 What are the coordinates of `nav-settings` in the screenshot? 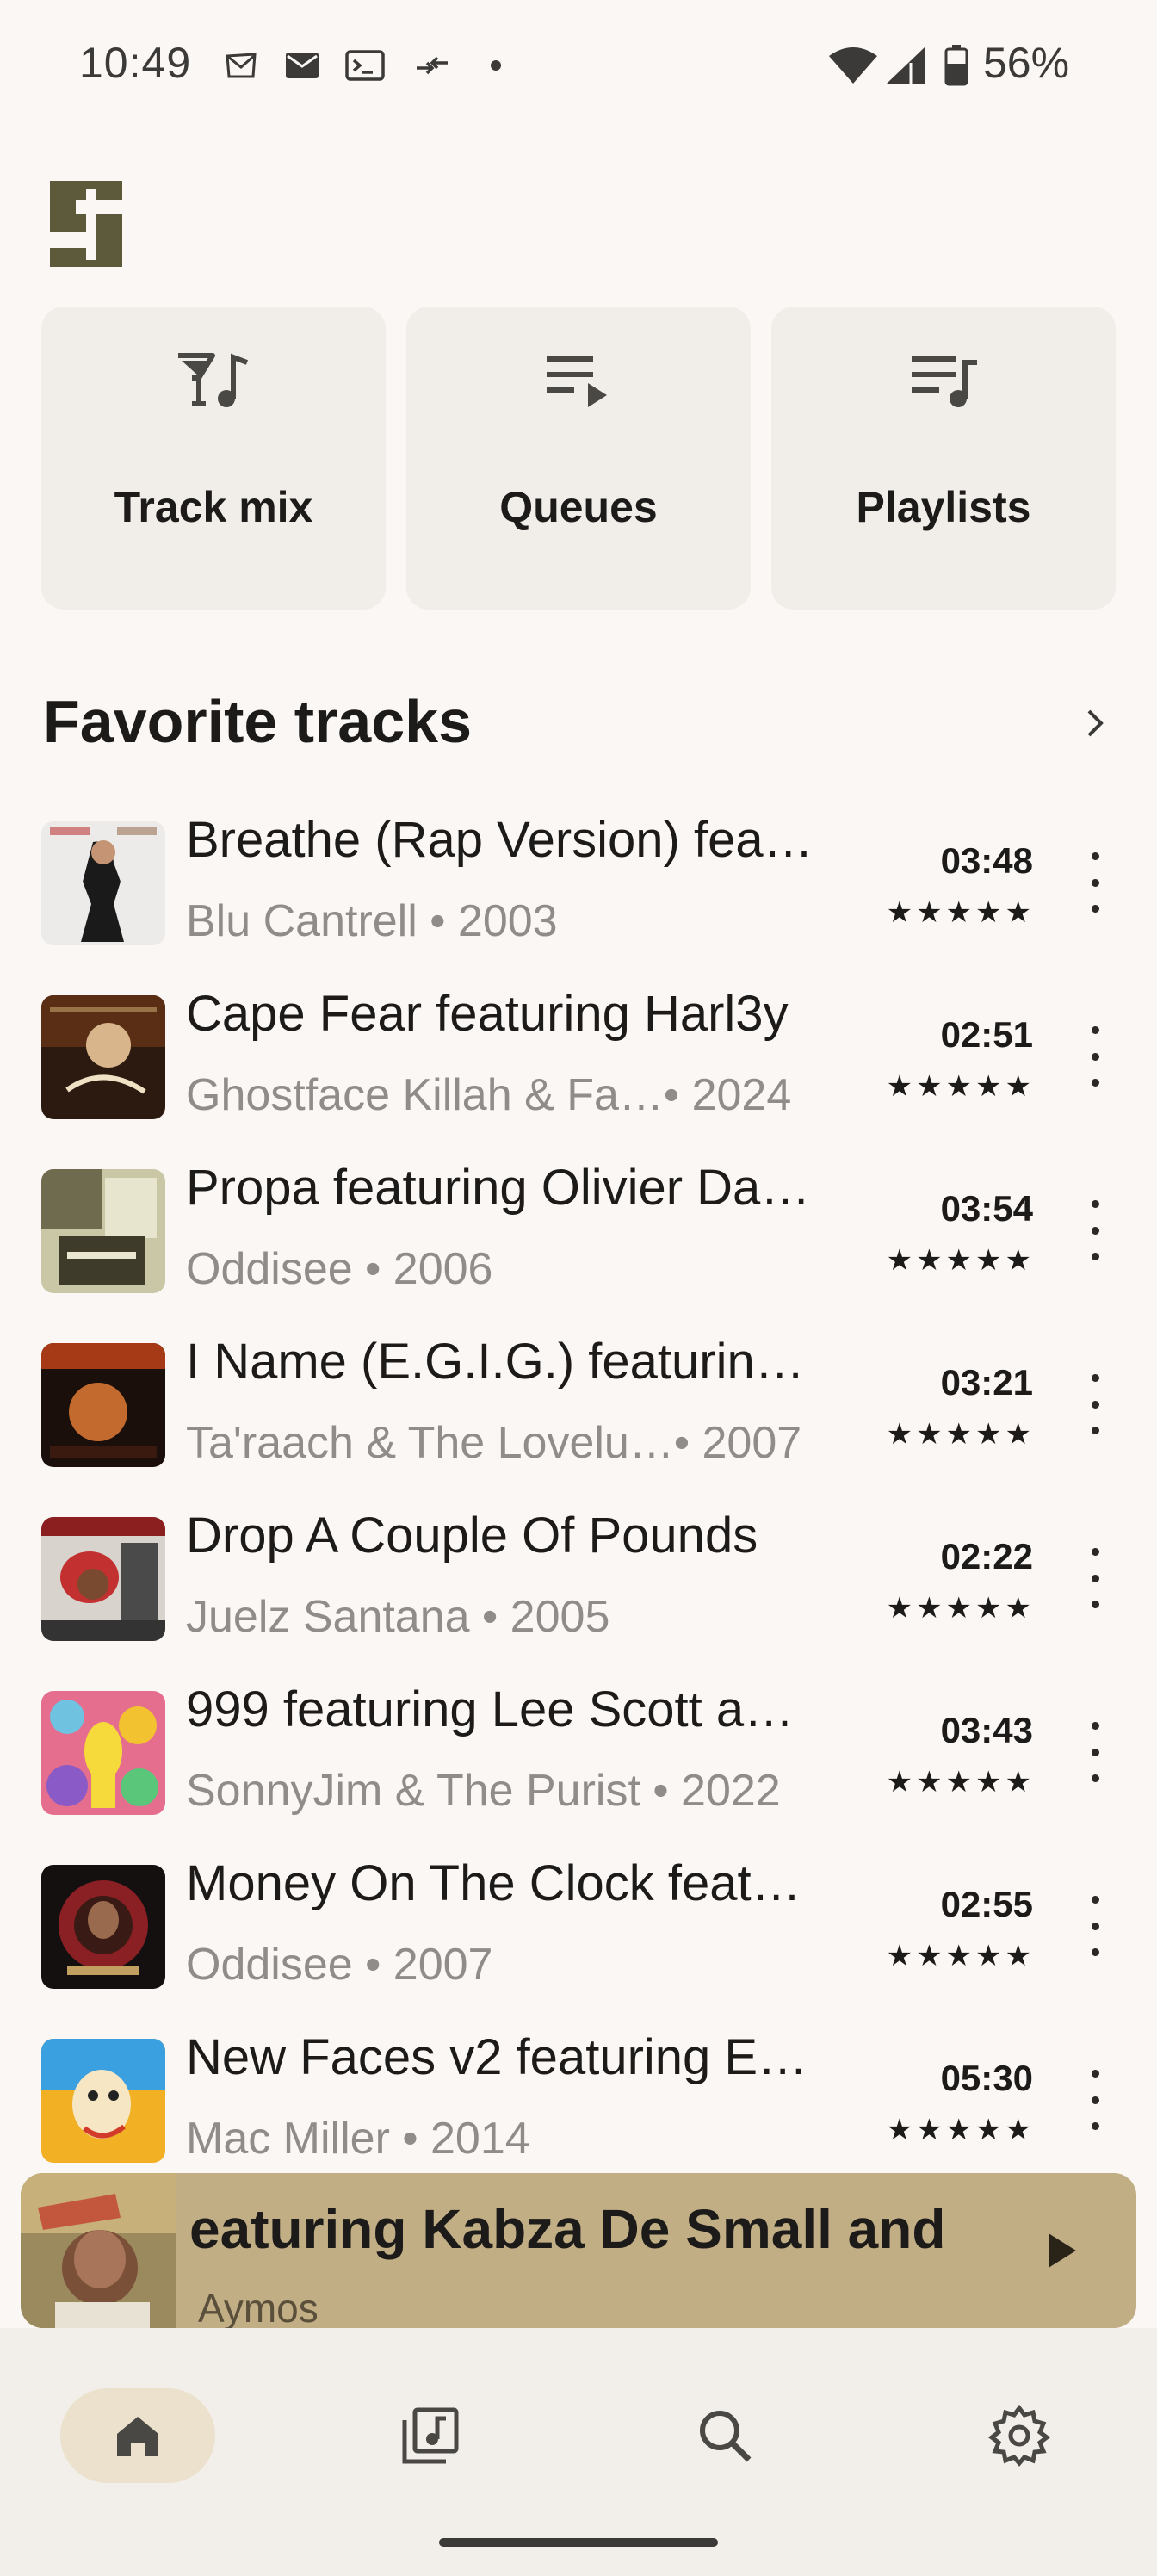 It's located at (1020, 2435).